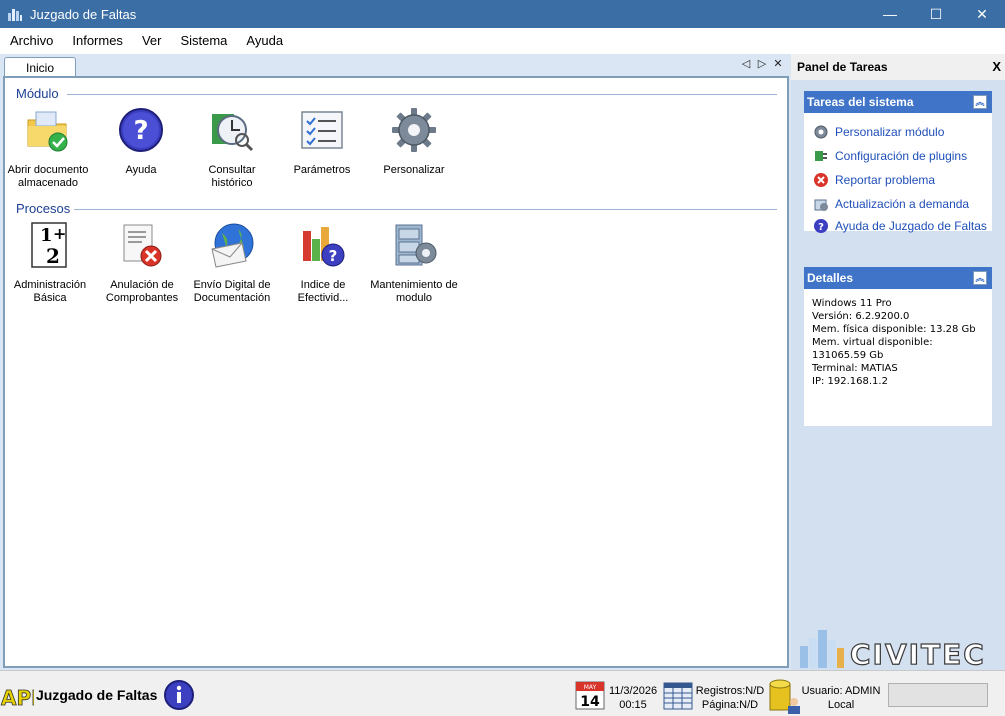  What do you see at coordinates (142, 245) in the screenshot?
I see `document-cancel-icon` at bounding box center [142, 245].